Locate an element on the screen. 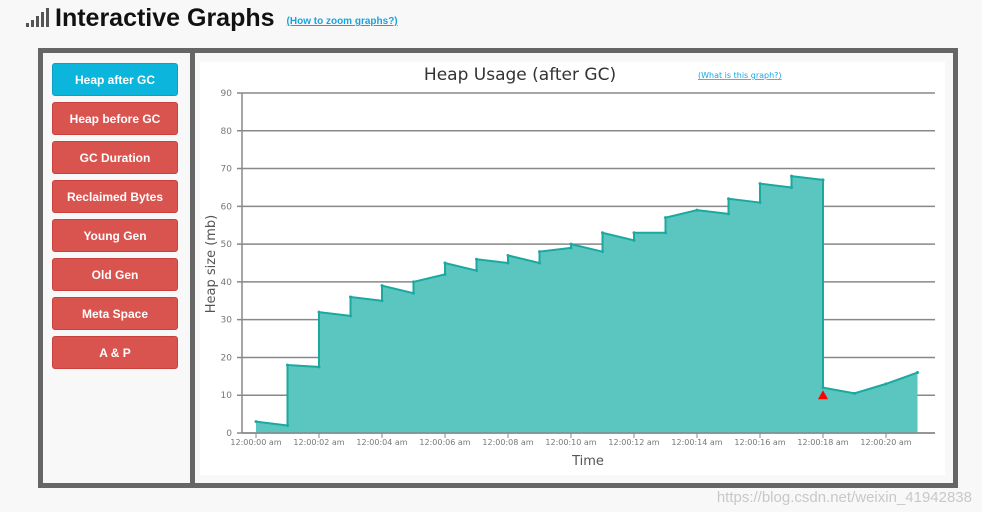 Image resolution: width=982 pixels, height=512 pixels. y-tick-label: 70 is located at coordinates (227, 170).